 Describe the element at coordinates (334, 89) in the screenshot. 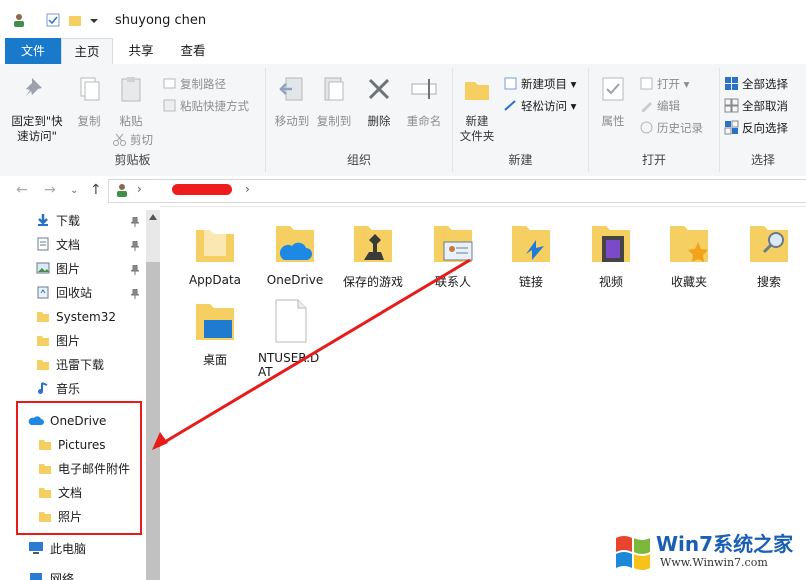

I see `copy-to-icon` at that location.